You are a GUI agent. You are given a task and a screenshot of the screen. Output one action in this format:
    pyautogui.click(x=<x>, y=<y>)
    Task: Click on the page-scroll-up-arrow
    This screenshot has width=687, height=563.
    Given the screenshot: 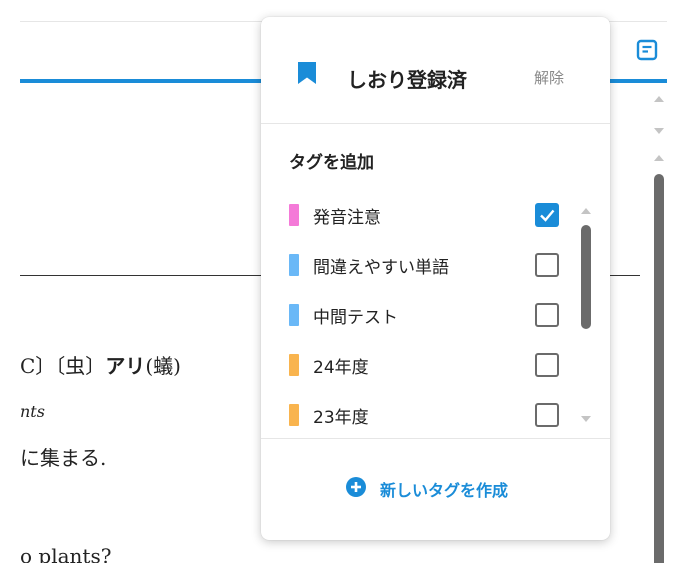 What is the action you would take?
    pyautogui.click(x=659, y=99)
    